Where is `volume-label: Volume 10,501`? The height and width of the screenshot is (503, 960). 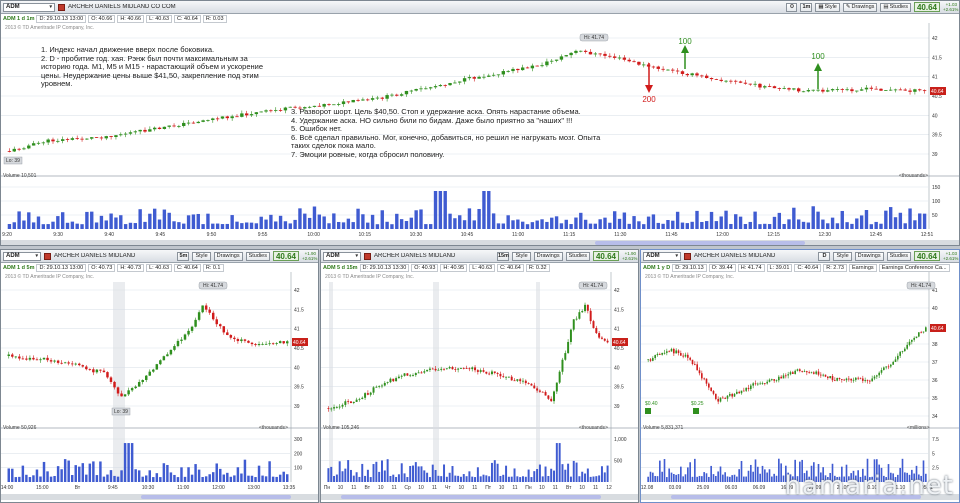
volume-label: Volume 10,501 is located at coordinates (20, 176).